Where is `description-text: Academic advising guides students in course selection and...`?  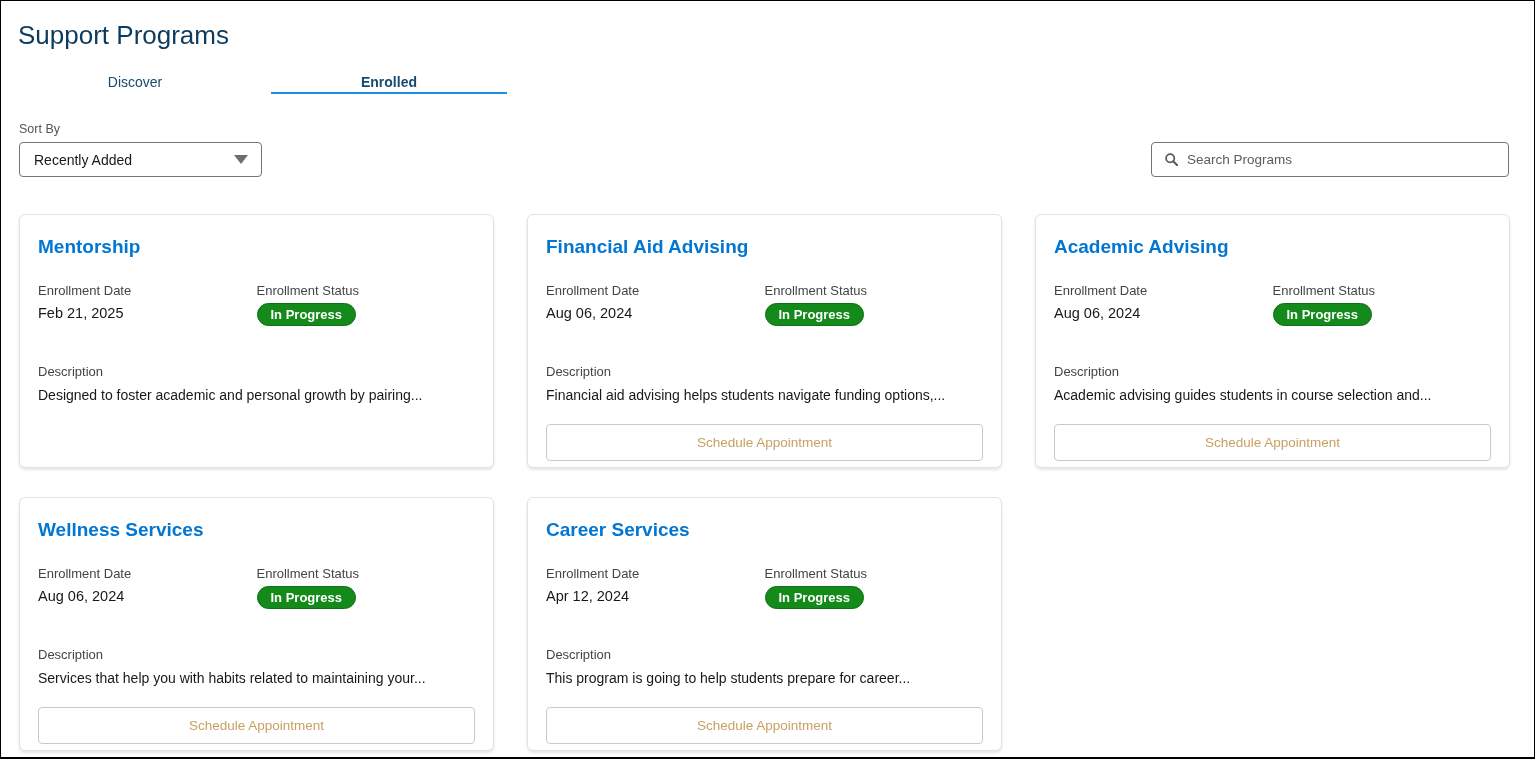
description-text: Academic advising guides students in course selection and... is located at coordinates (1243, 395).